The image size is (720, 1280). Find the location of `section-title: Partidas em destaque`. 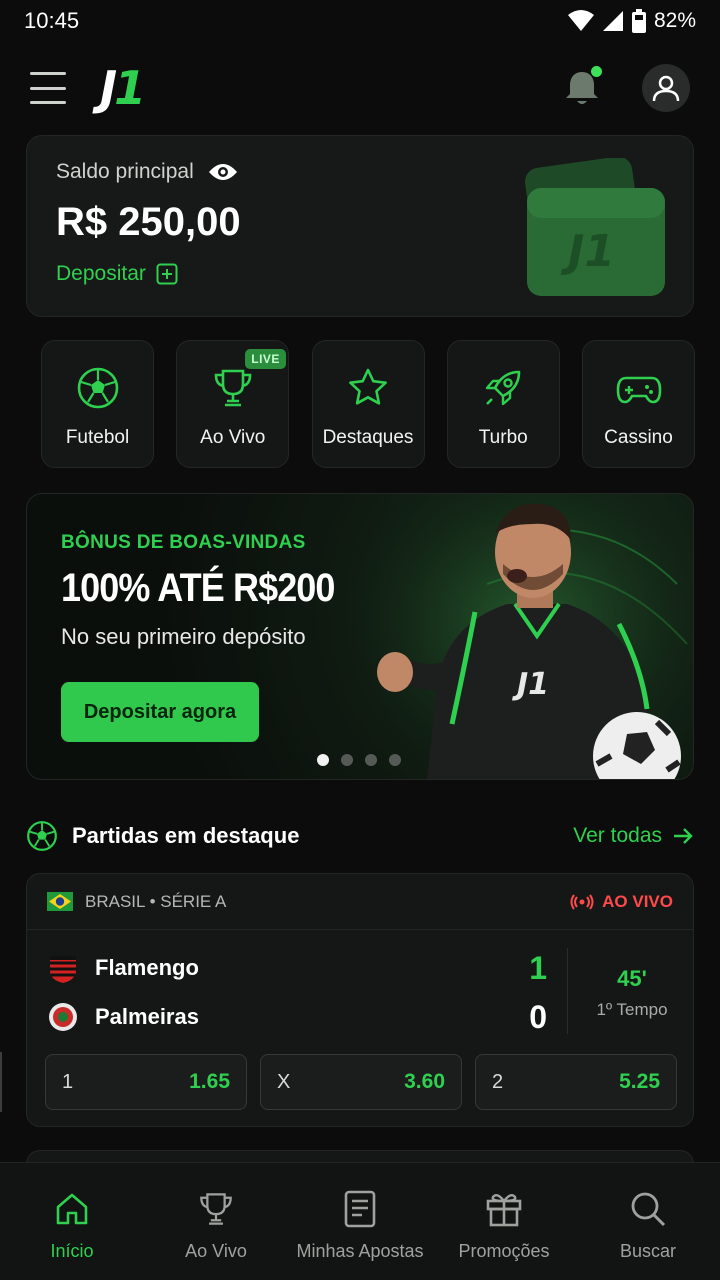

section-title: Partidas em destaque is located at coordinates (186, 835).